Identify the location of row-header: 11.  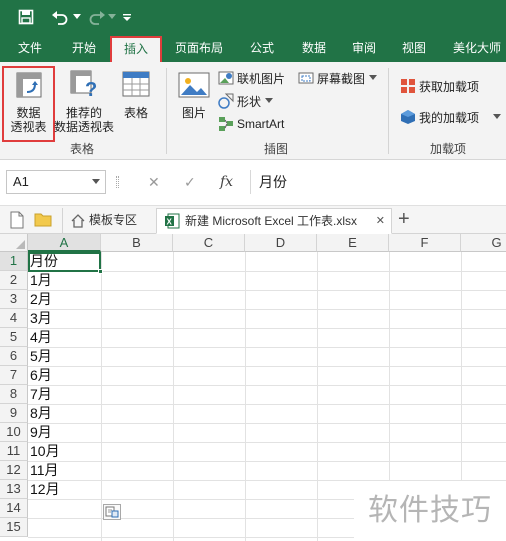
(14, 451).